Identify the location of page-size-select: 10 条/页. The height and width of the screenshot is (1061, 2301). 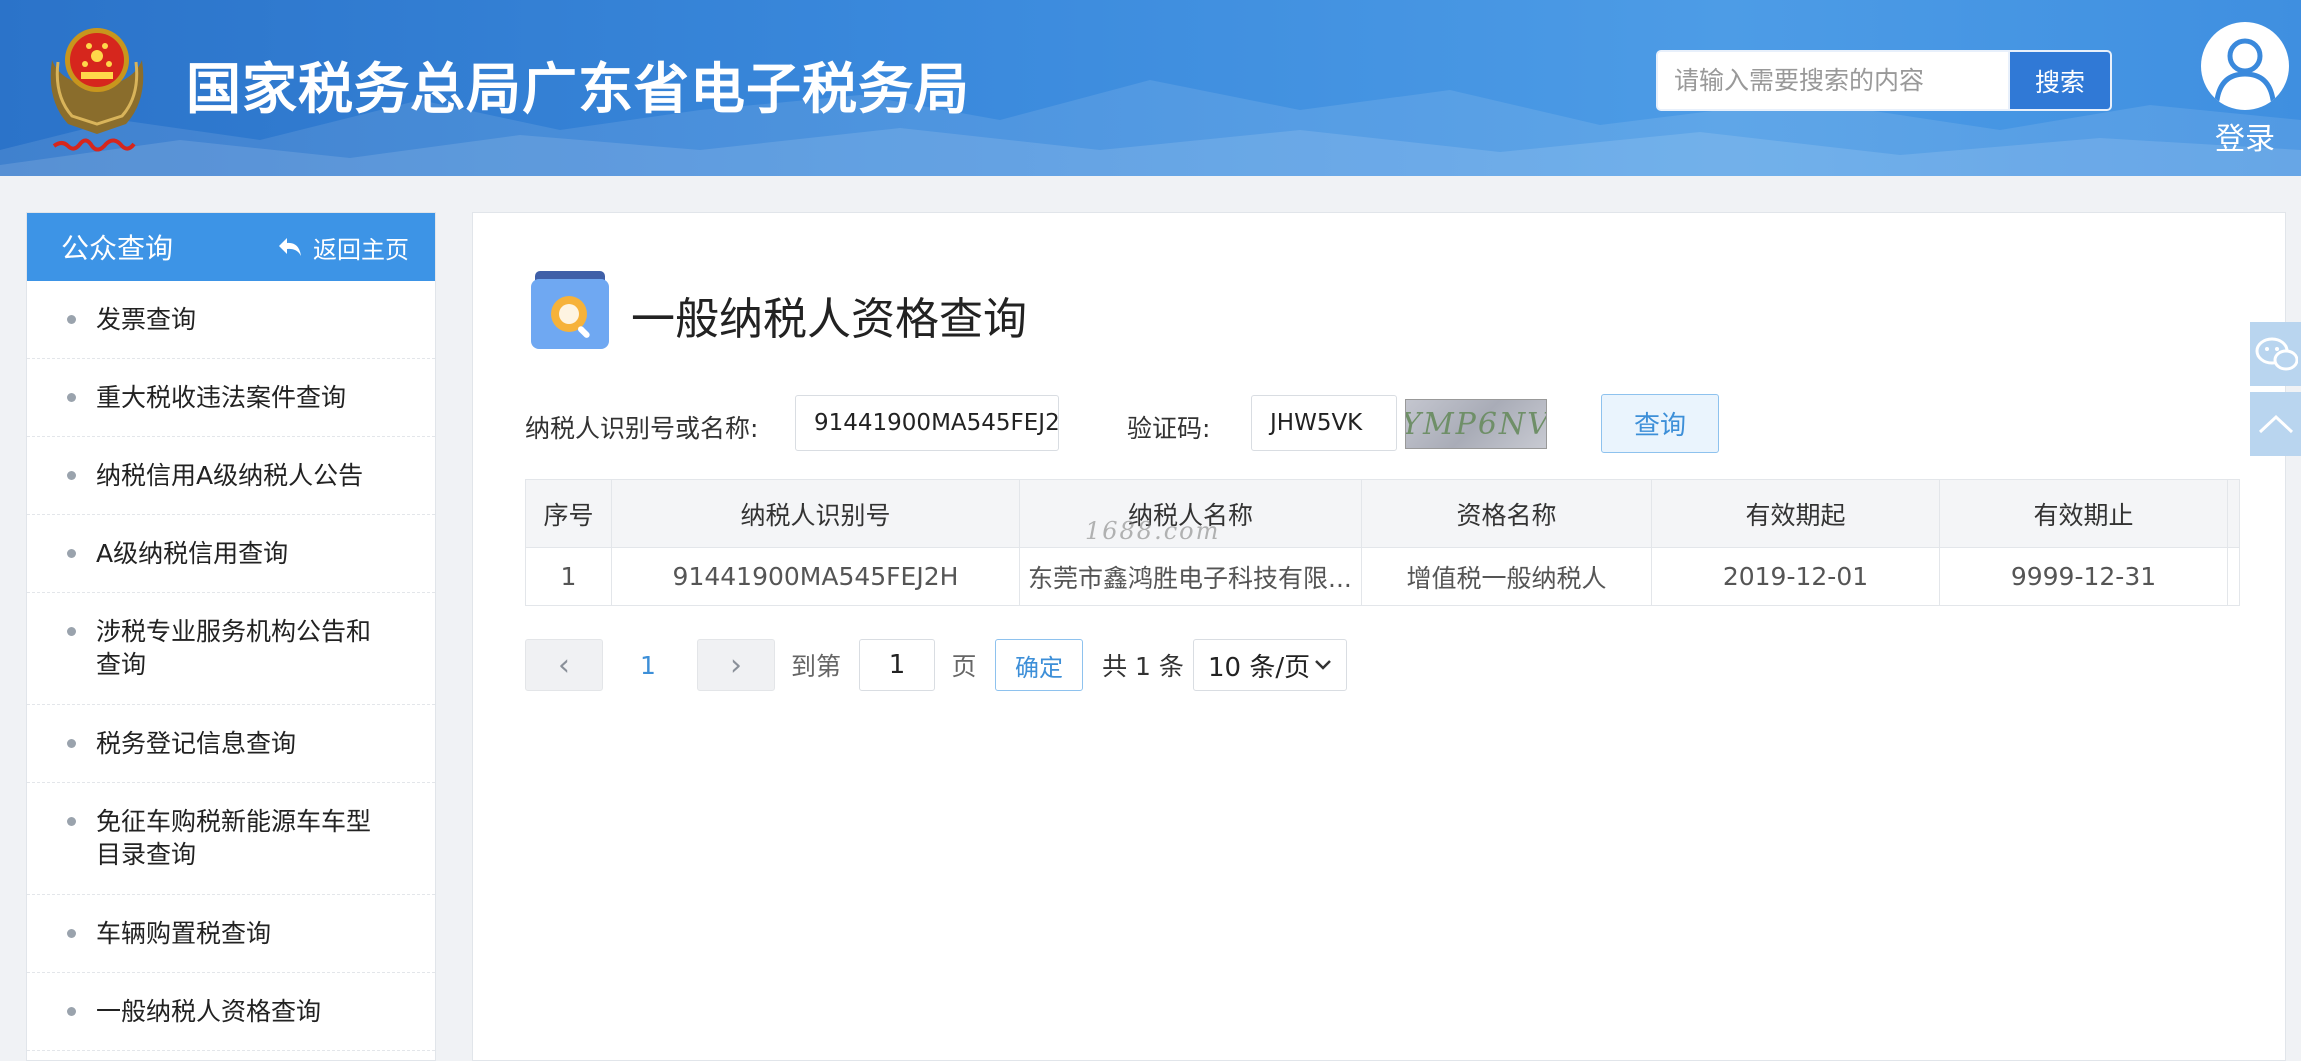
(1270, 665).